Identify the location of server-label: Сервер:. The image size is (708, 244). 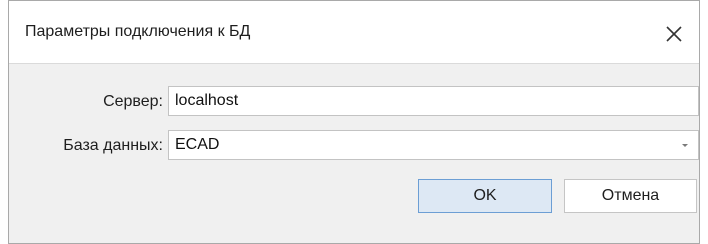
(133, 101).